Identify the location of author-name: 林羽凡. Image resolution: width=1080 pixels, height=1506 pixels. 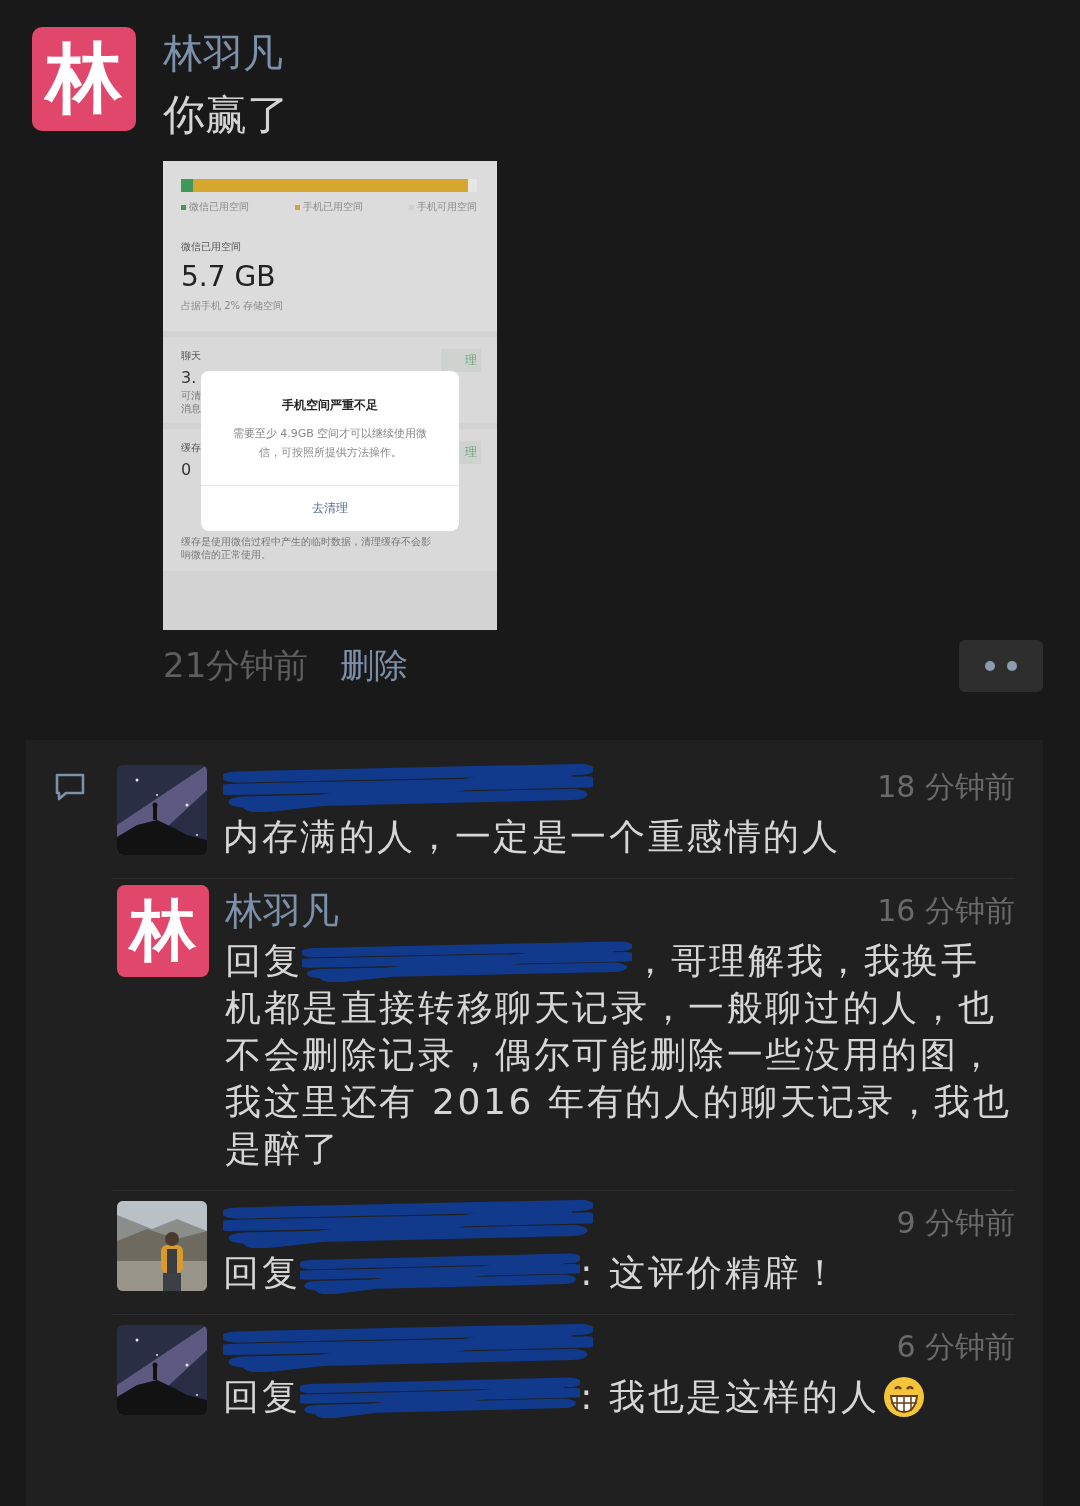
(223, 53).